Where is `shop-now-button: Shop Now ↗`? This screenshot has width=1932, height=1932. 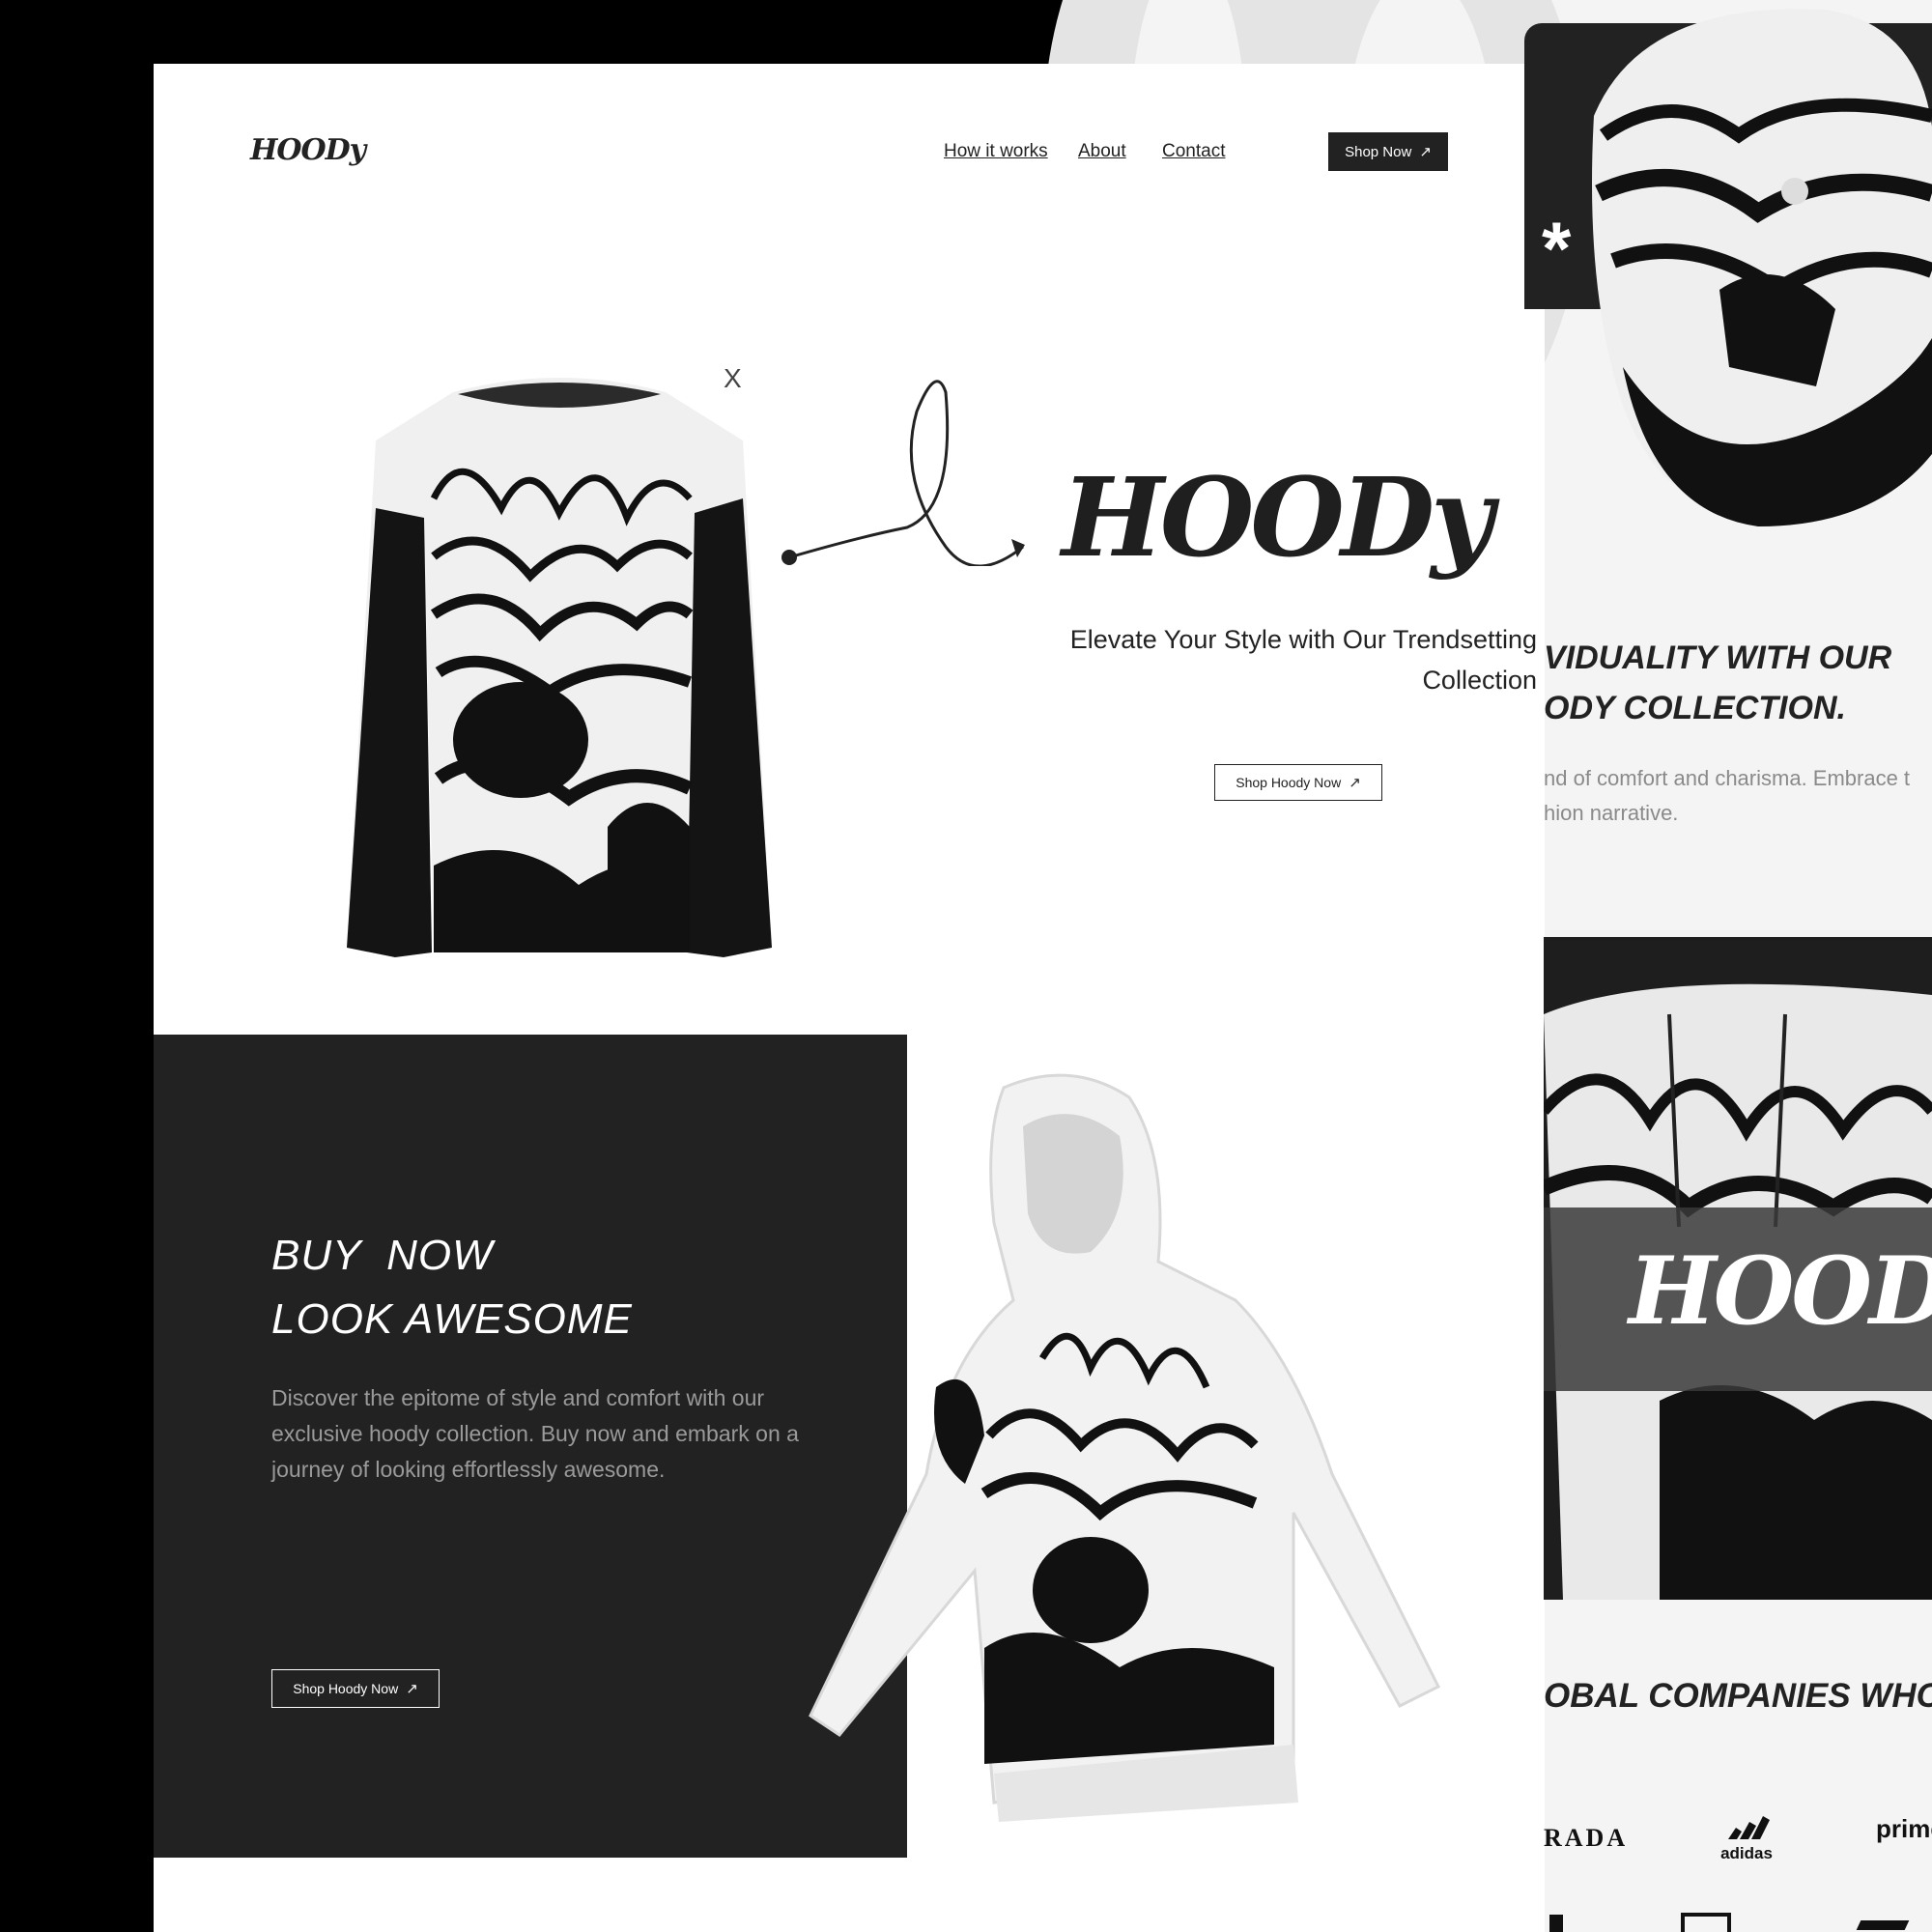
shop-now-button: Shop Now ↗ is located at coordinates (1388, 151).